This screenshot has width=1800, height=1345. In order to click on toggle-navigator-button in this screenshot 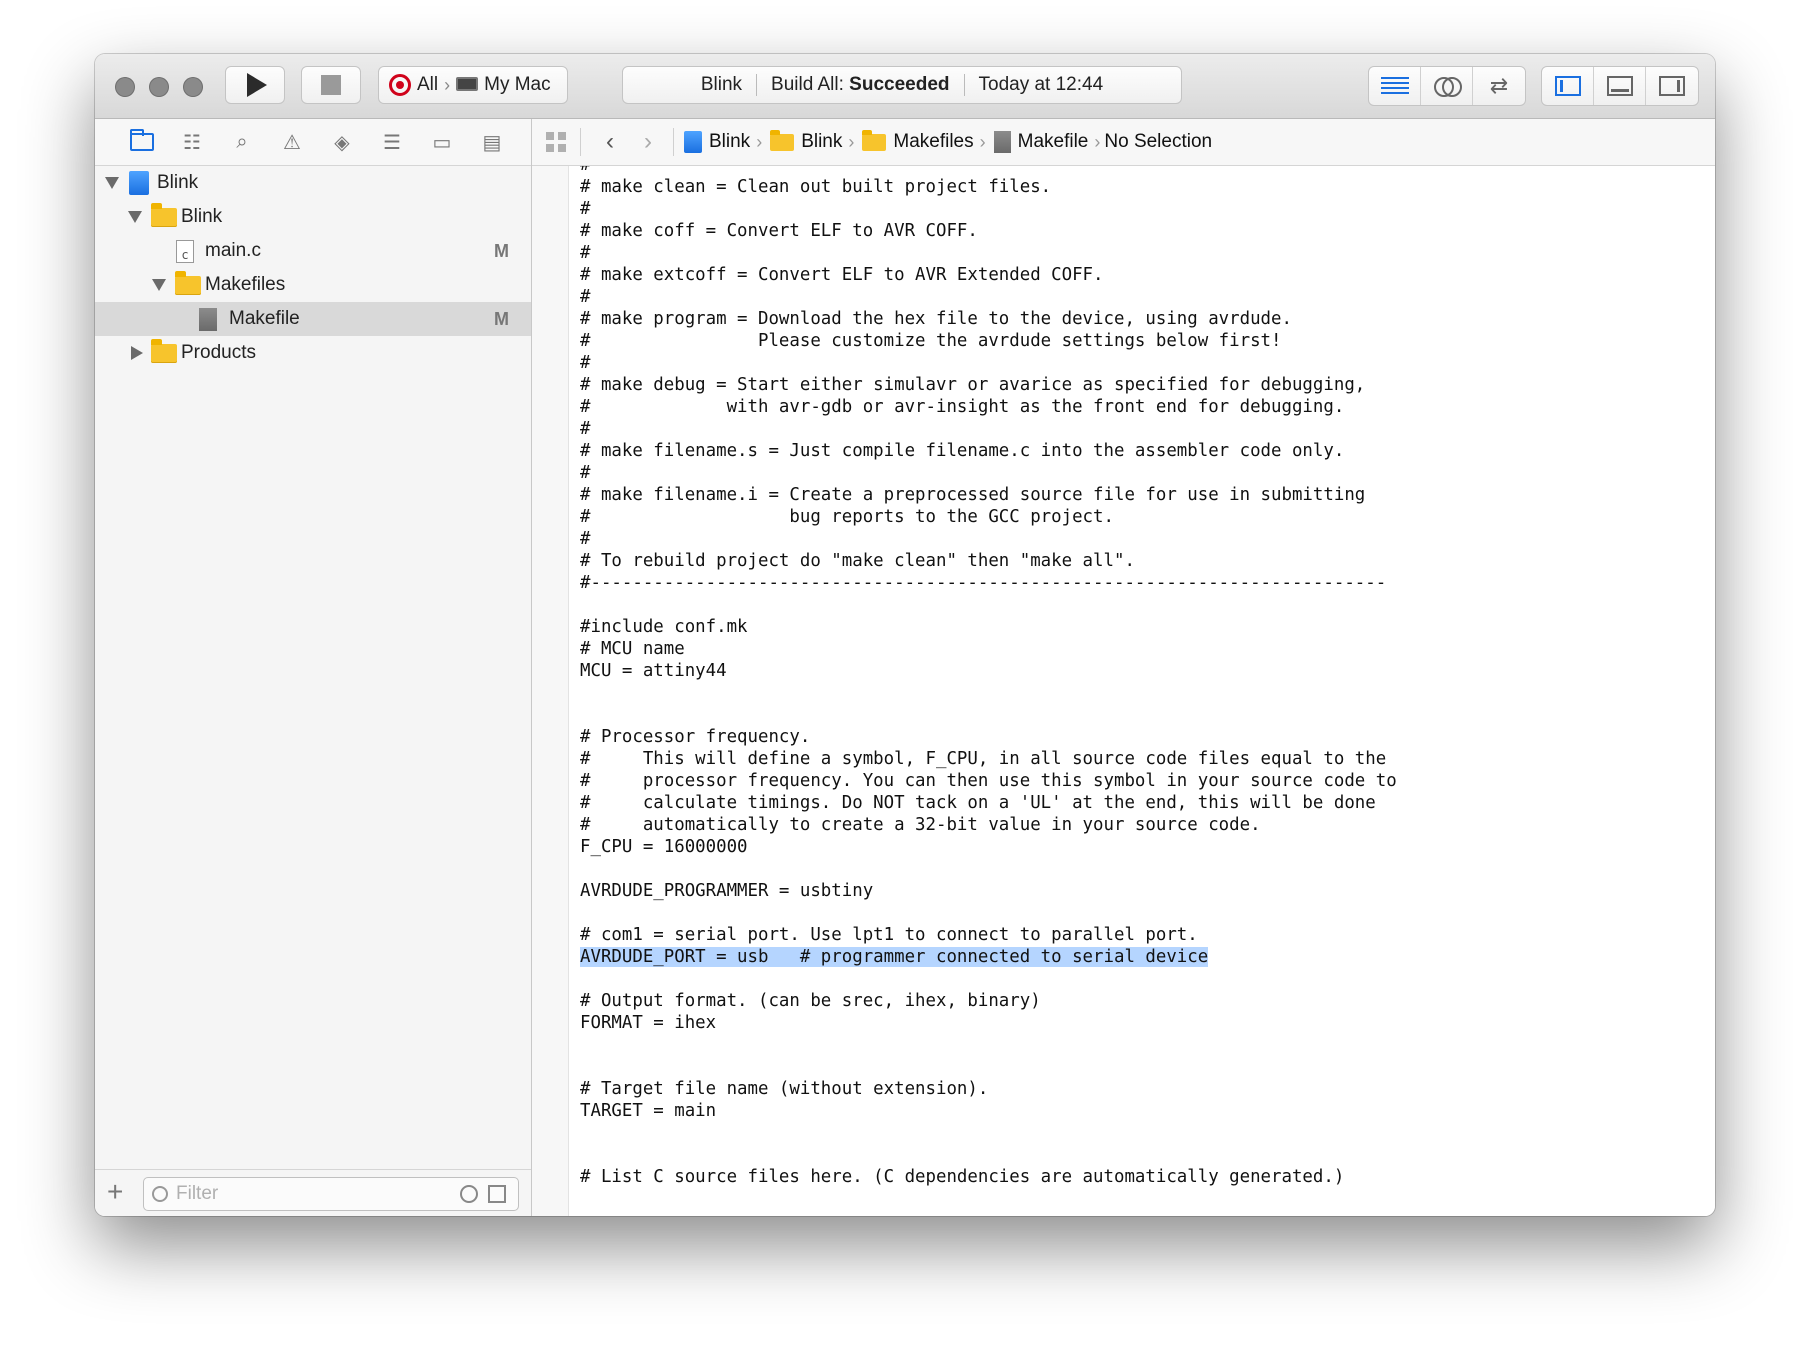, I will do `click(1568, 86)`.